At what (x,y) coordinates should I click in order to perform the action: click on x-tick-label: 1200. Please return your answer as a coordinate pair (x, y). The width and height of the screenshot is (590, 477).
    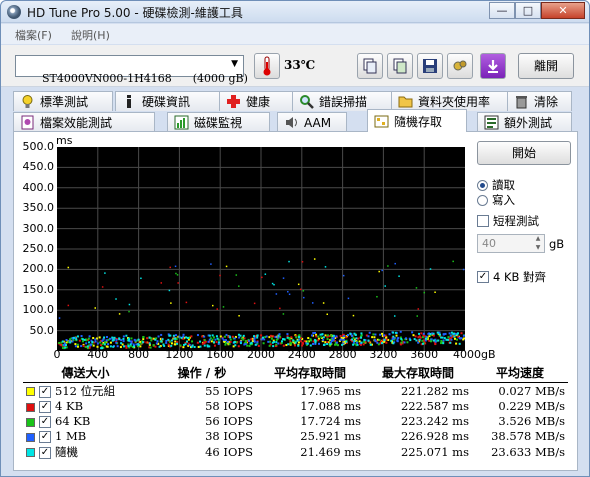
    Looking at the image, I should click on (179, 354).